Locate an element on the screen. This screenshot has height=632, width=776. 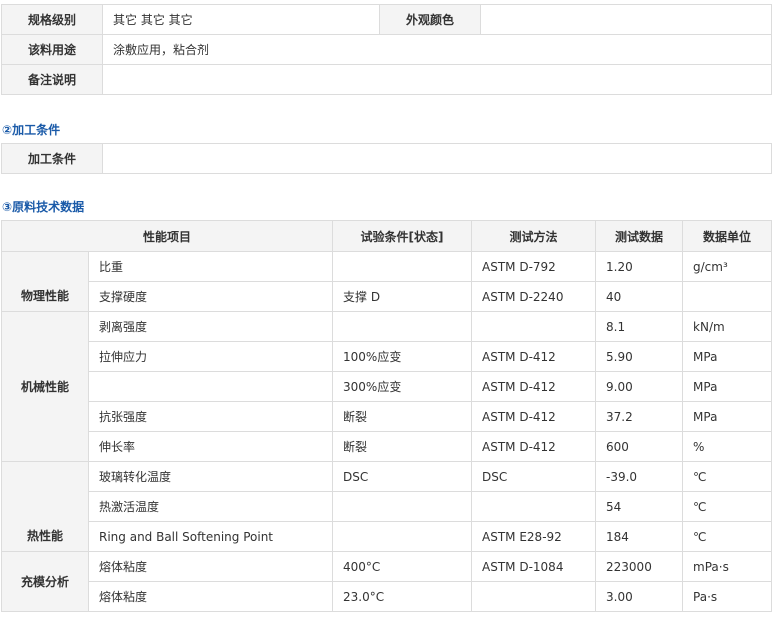
header-method: 测试方法 is located at coordinates (534, 236).